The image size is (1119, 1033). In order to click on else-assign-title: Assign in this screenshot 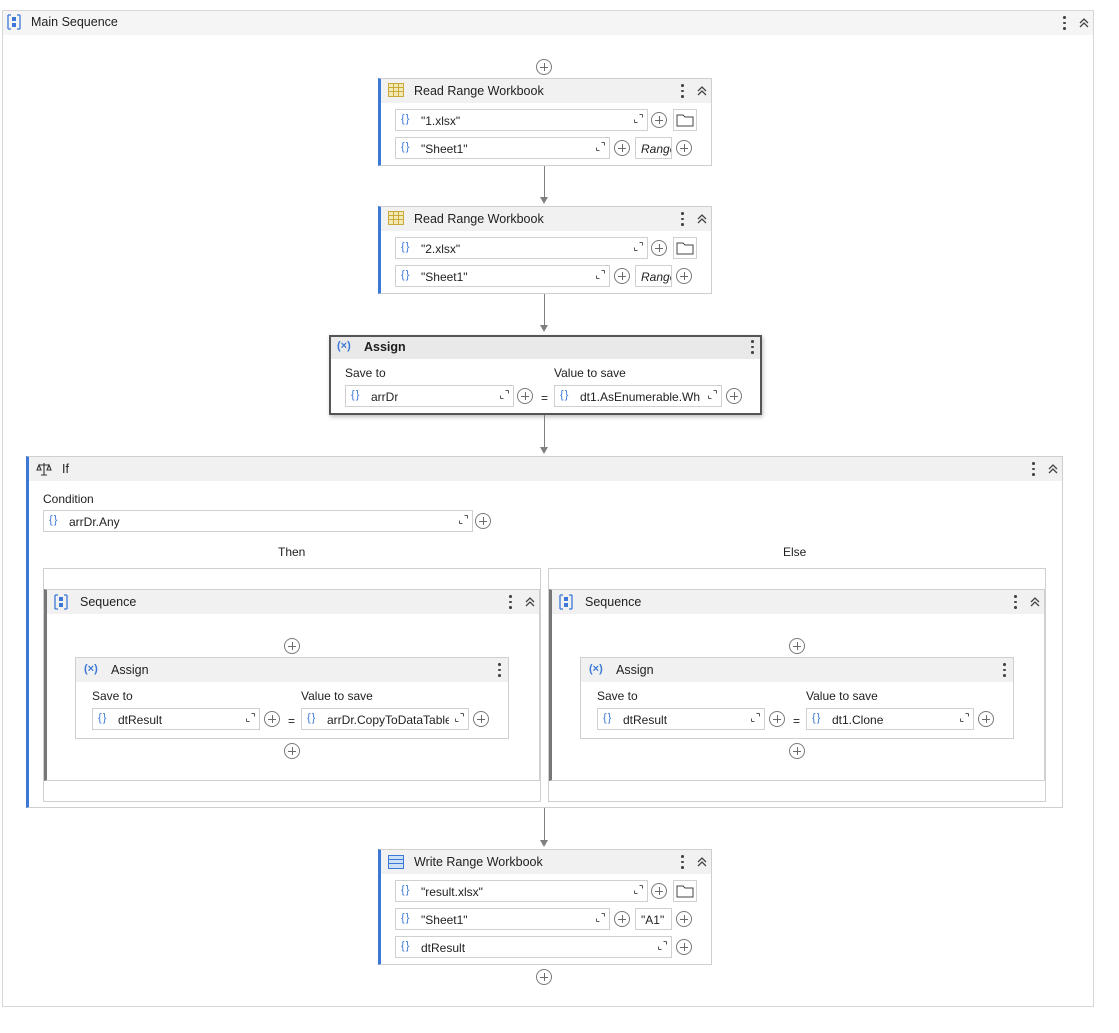, I will do `click(635, 670)`.